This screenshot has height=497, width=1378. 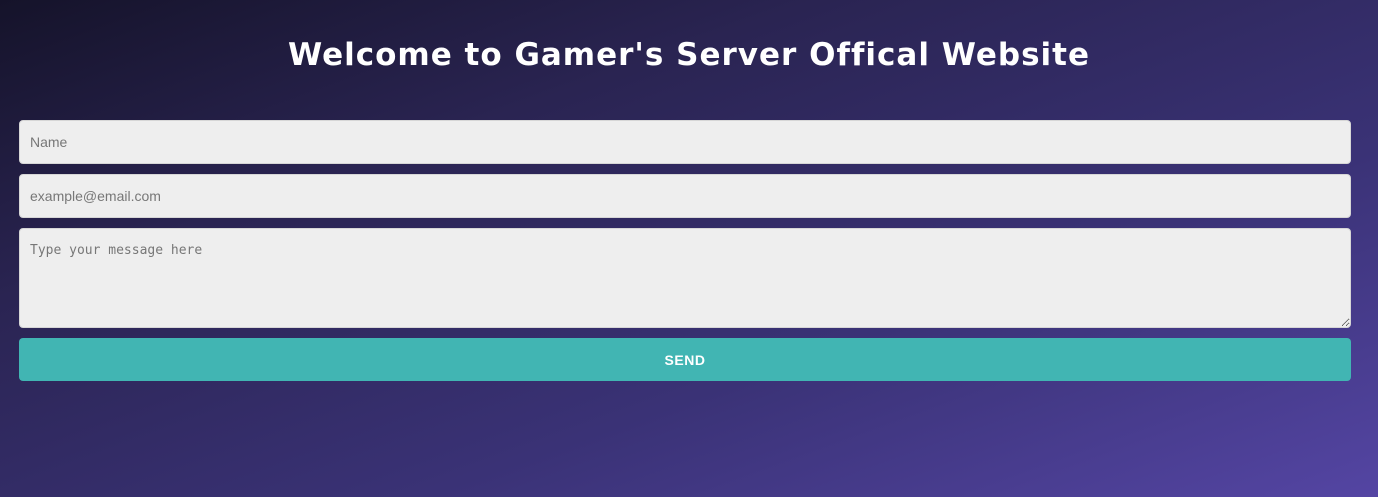 I want to click on send-button: SEND, so click(x=685, y=359).